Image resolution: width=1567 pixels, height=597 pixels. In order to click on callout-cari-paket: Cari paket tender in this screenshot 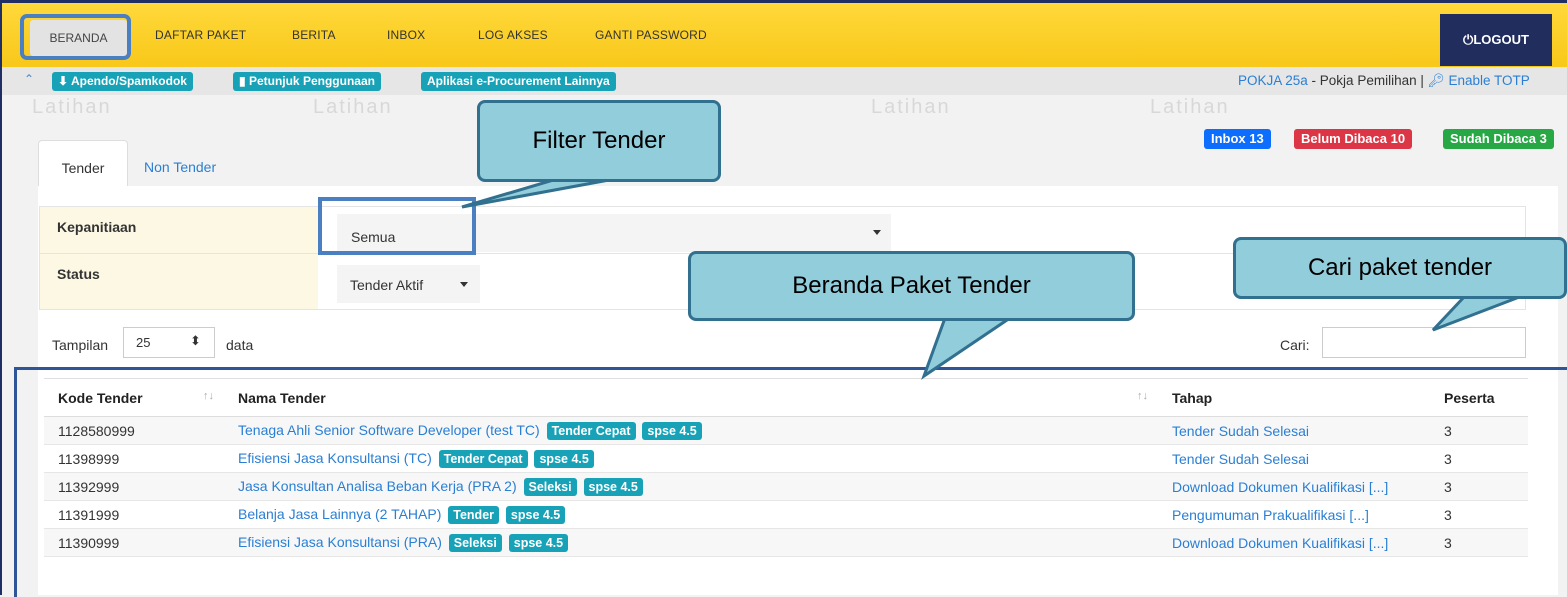, I will do `click(1400, 268)`.